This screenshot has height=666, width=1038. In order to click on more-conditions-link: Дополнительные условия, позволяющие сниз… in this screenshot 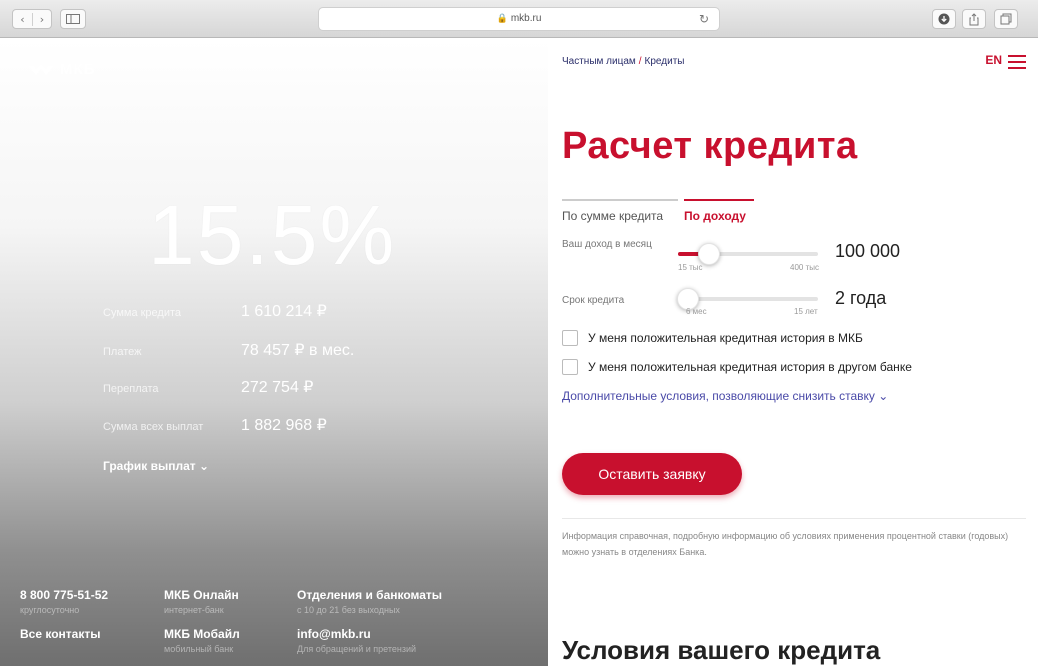, I will do `click(725, 396)`.